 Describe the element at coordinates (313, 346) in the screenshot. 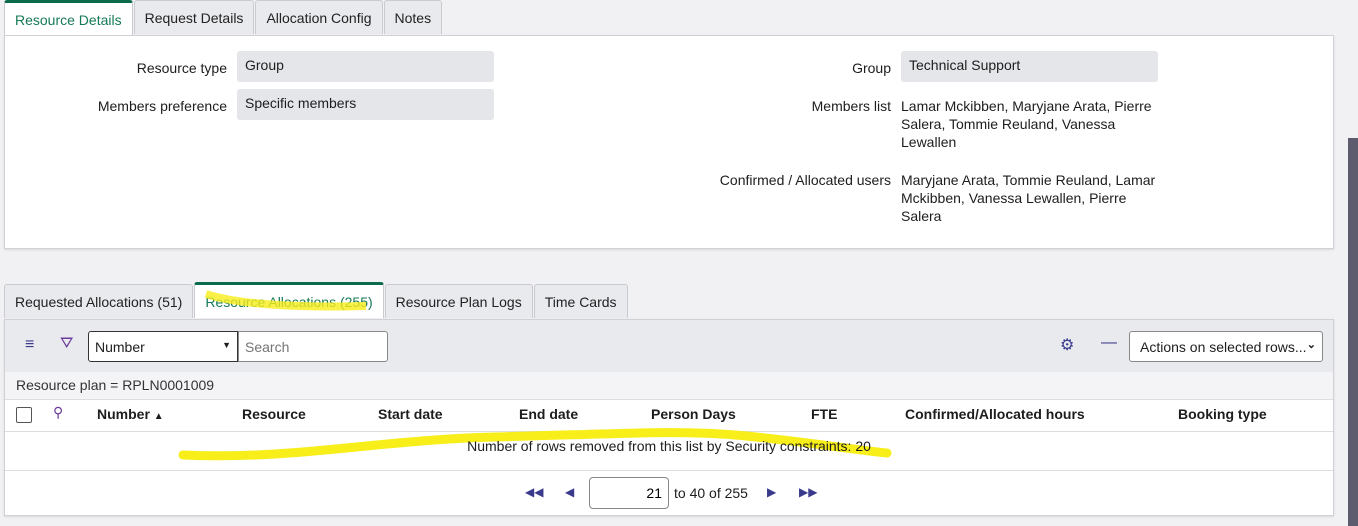

I see `search-input` at that location.